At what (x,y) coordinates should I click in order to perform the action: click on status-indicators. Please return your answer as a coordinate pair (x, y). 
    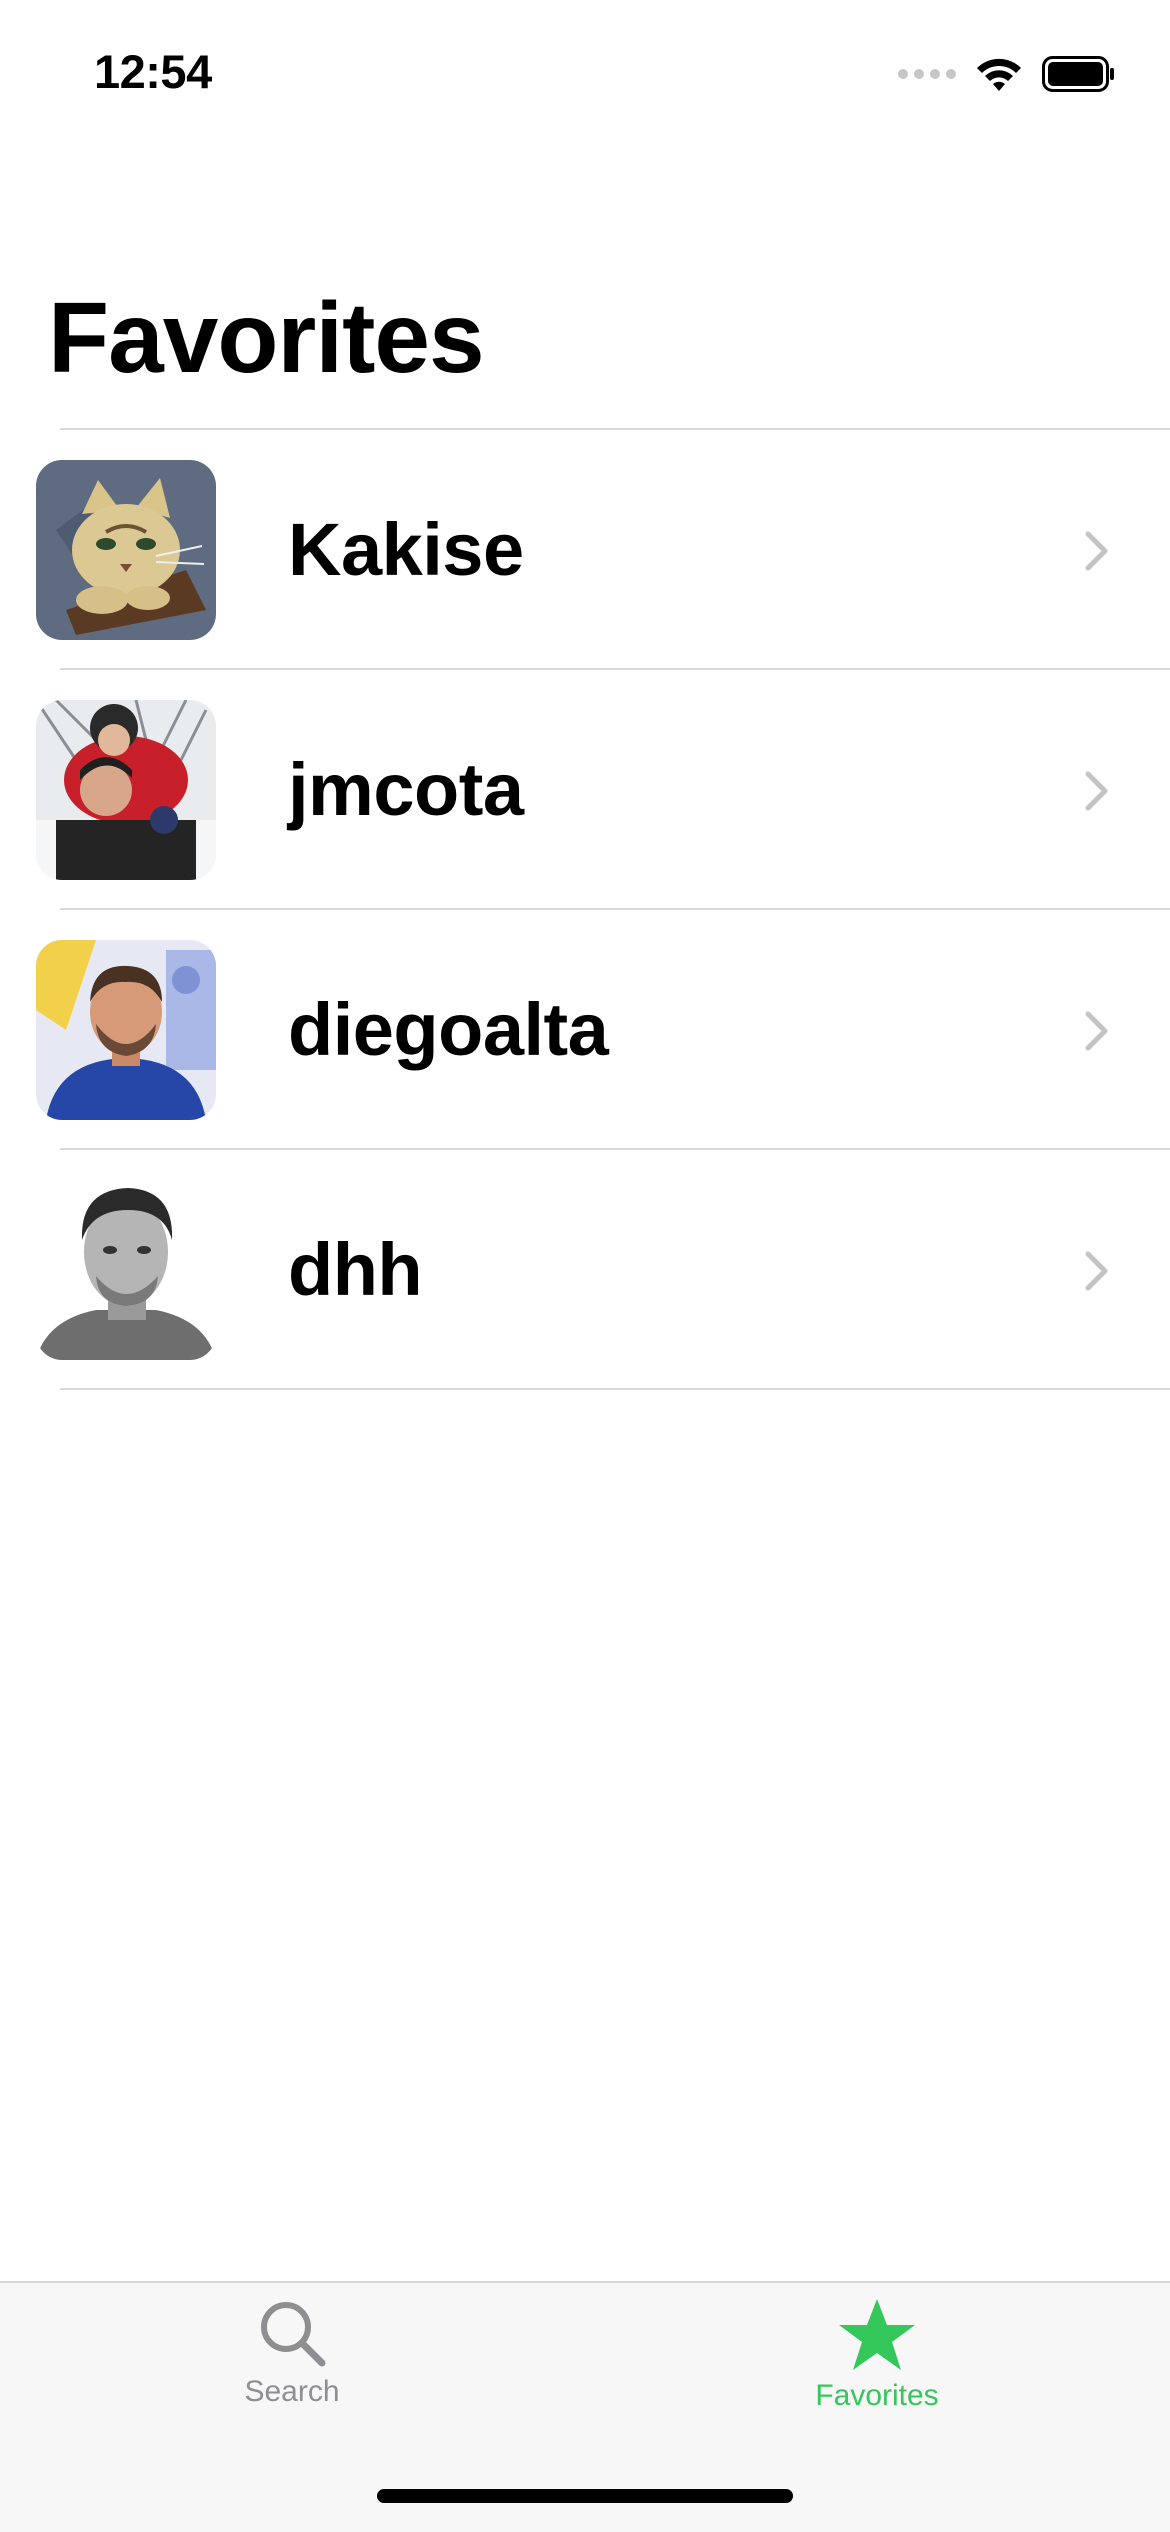
    Looking at the image, I should click on (1007, 74).